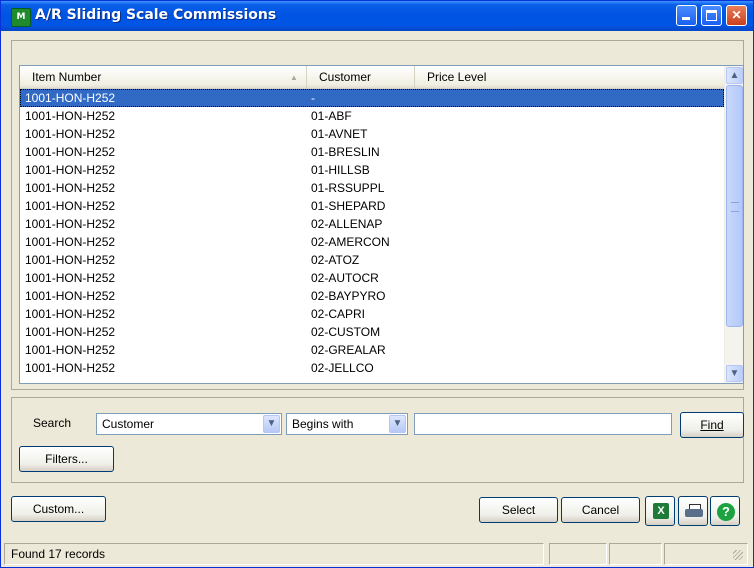  Describe the element at coordinates (372, 314) in the screenshot. I see `table-row: 1001-HON-H252 02-CAPRI` at that location.